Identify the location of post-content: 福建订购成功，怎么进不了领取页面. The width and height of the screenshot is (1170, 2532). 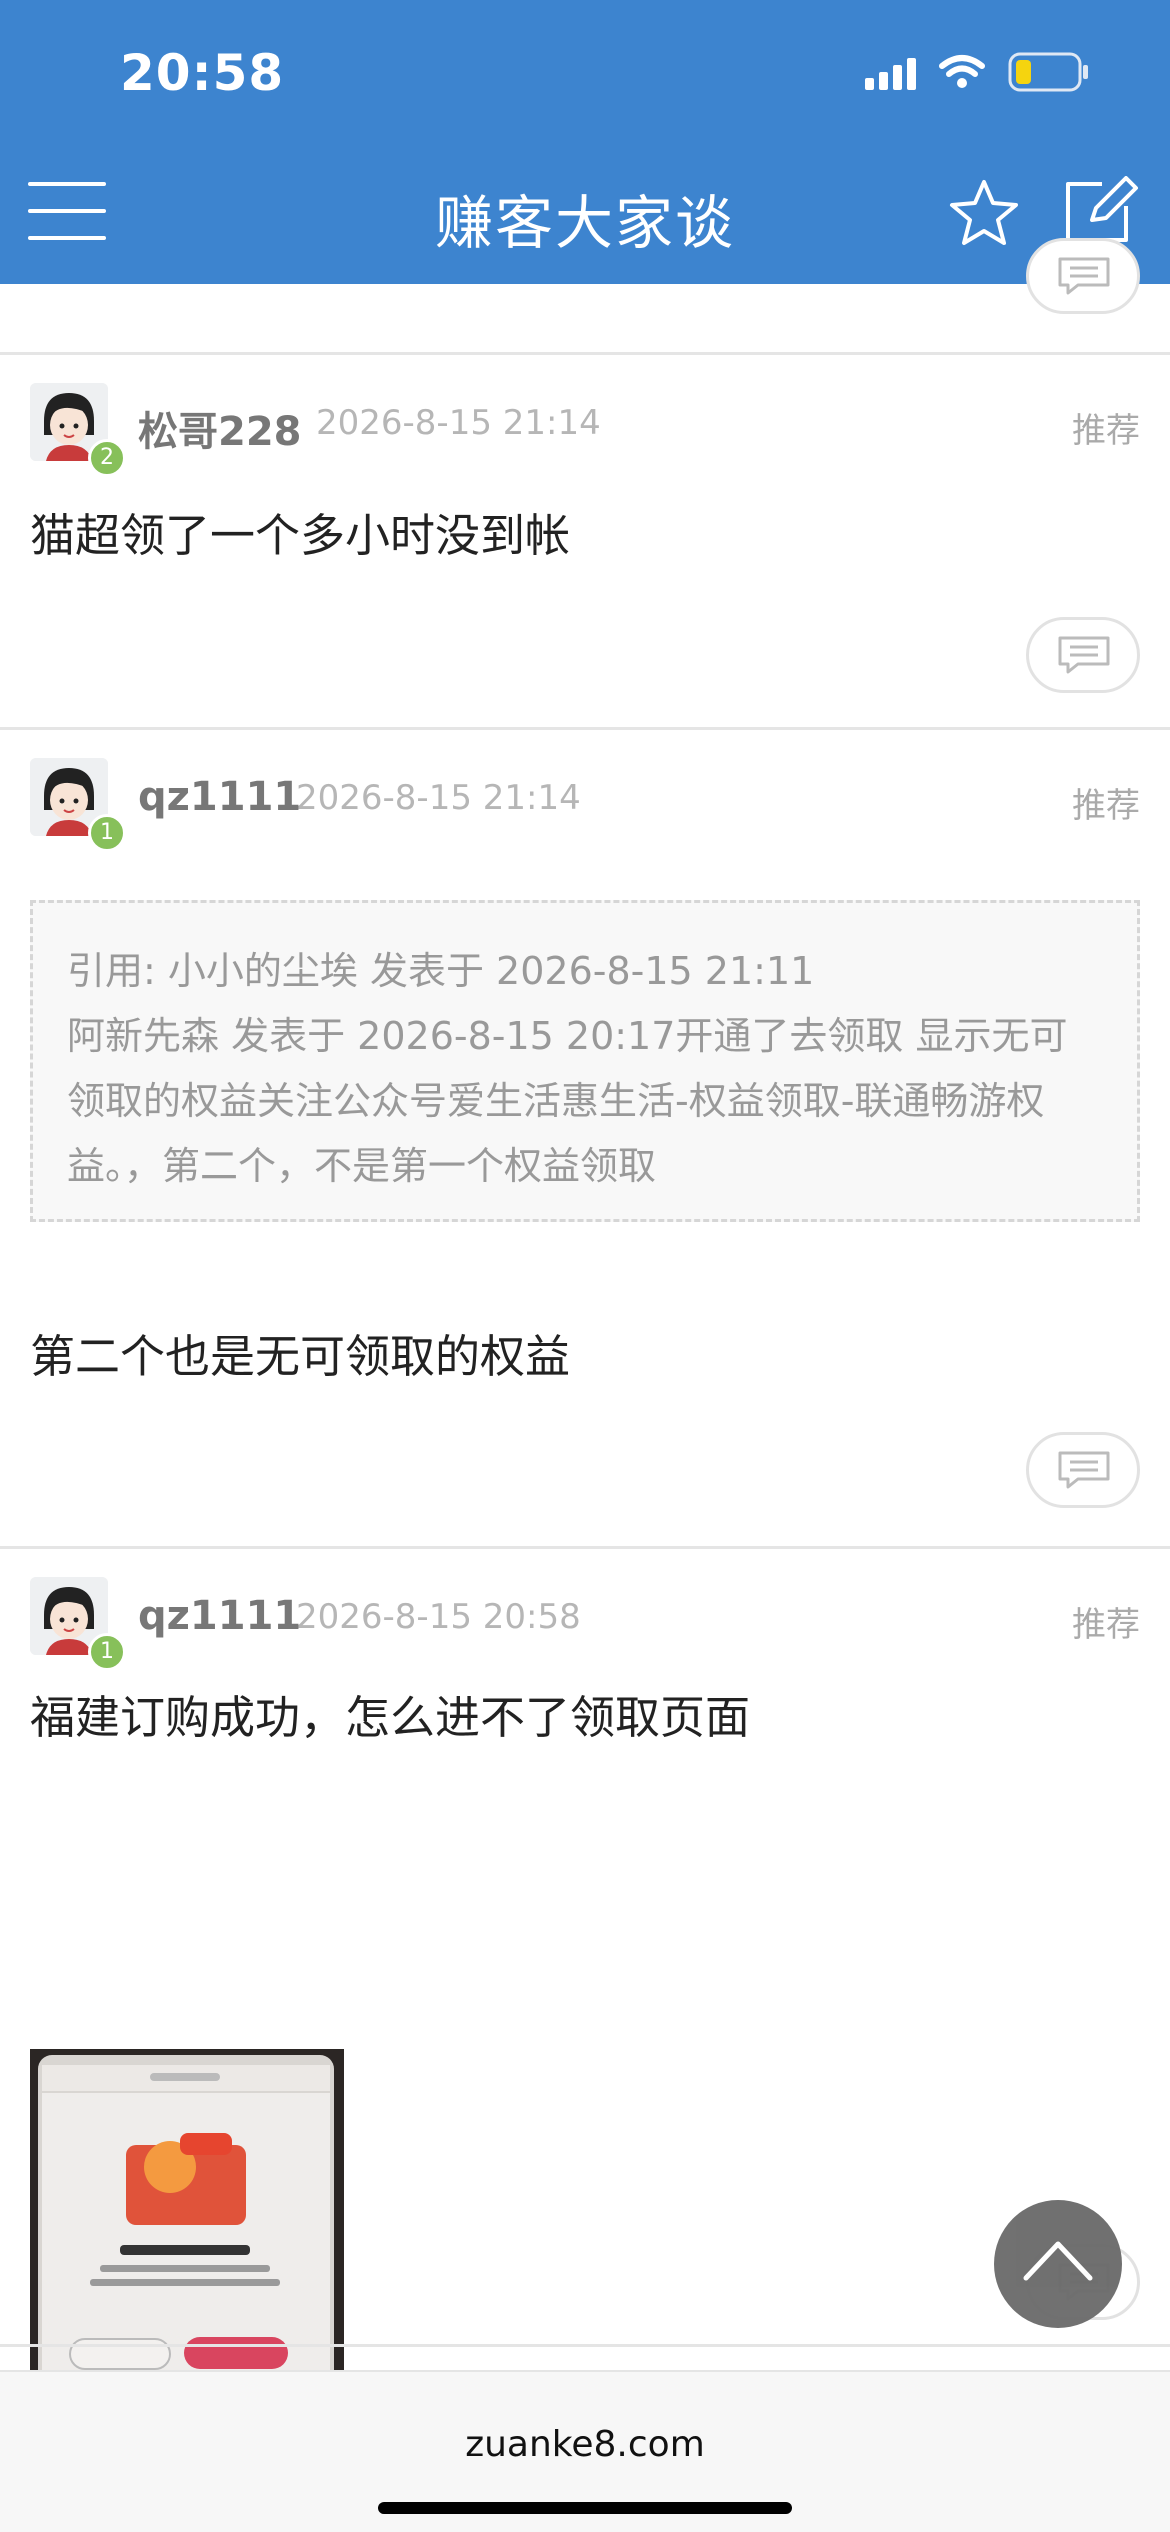
(390, 1717).